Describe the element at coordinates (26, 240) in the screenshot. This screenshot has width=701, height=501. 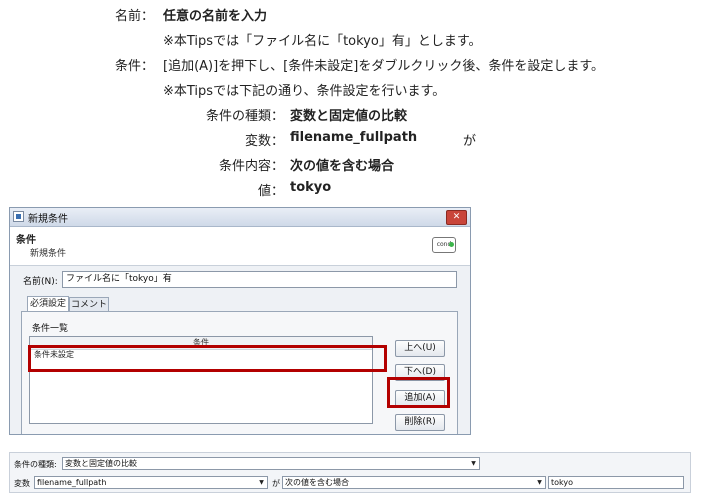
I see `header-title: 条件` at that location.